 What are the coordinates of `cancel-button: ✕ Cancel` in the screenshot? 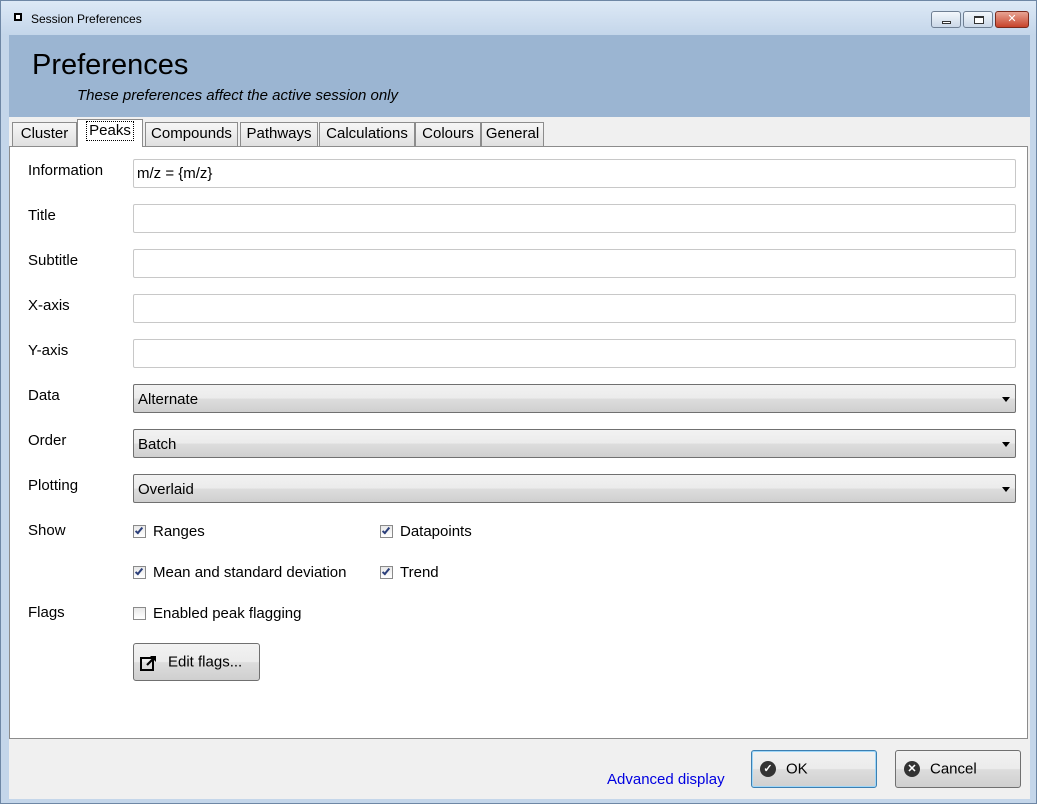 It's located at (958, 769).